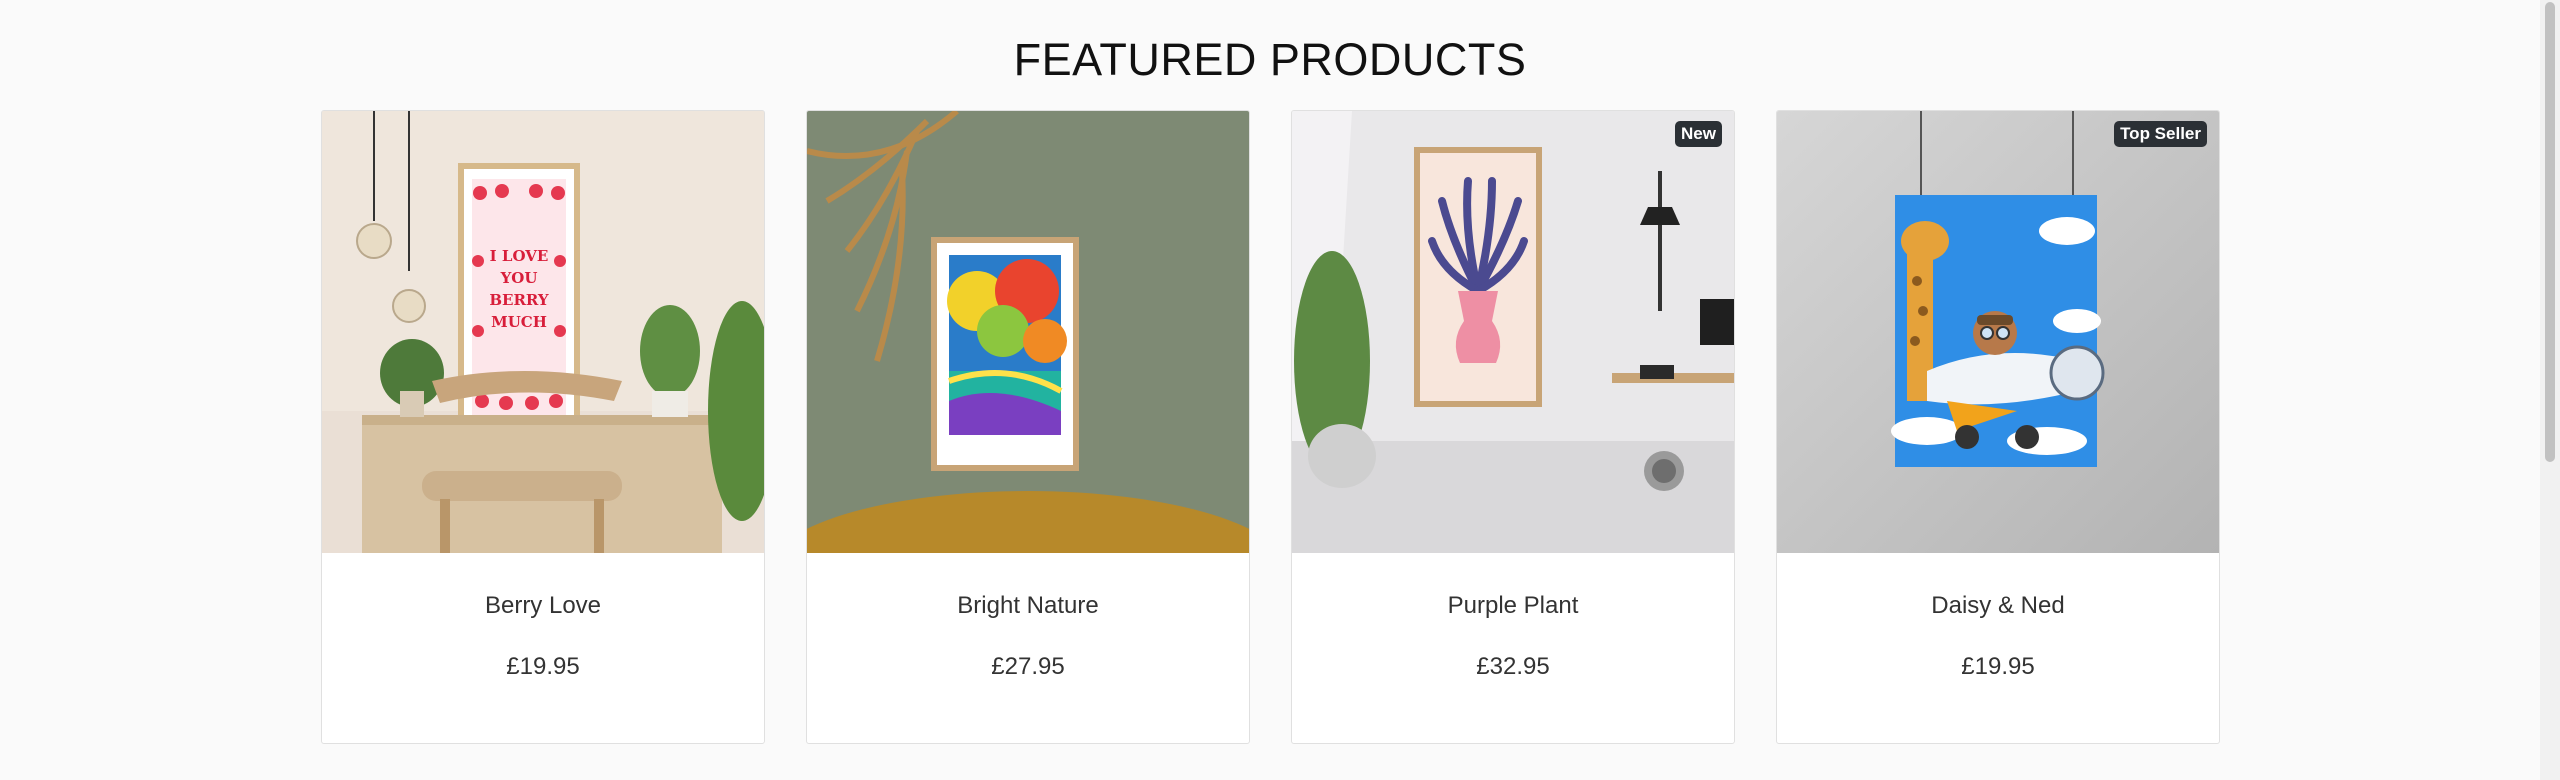 This screenshot has width=2560, height=780. I want to click on product-card-daisy-and-ned: Top Seller Daisy & Ned £19.95, so click(1998, 427).